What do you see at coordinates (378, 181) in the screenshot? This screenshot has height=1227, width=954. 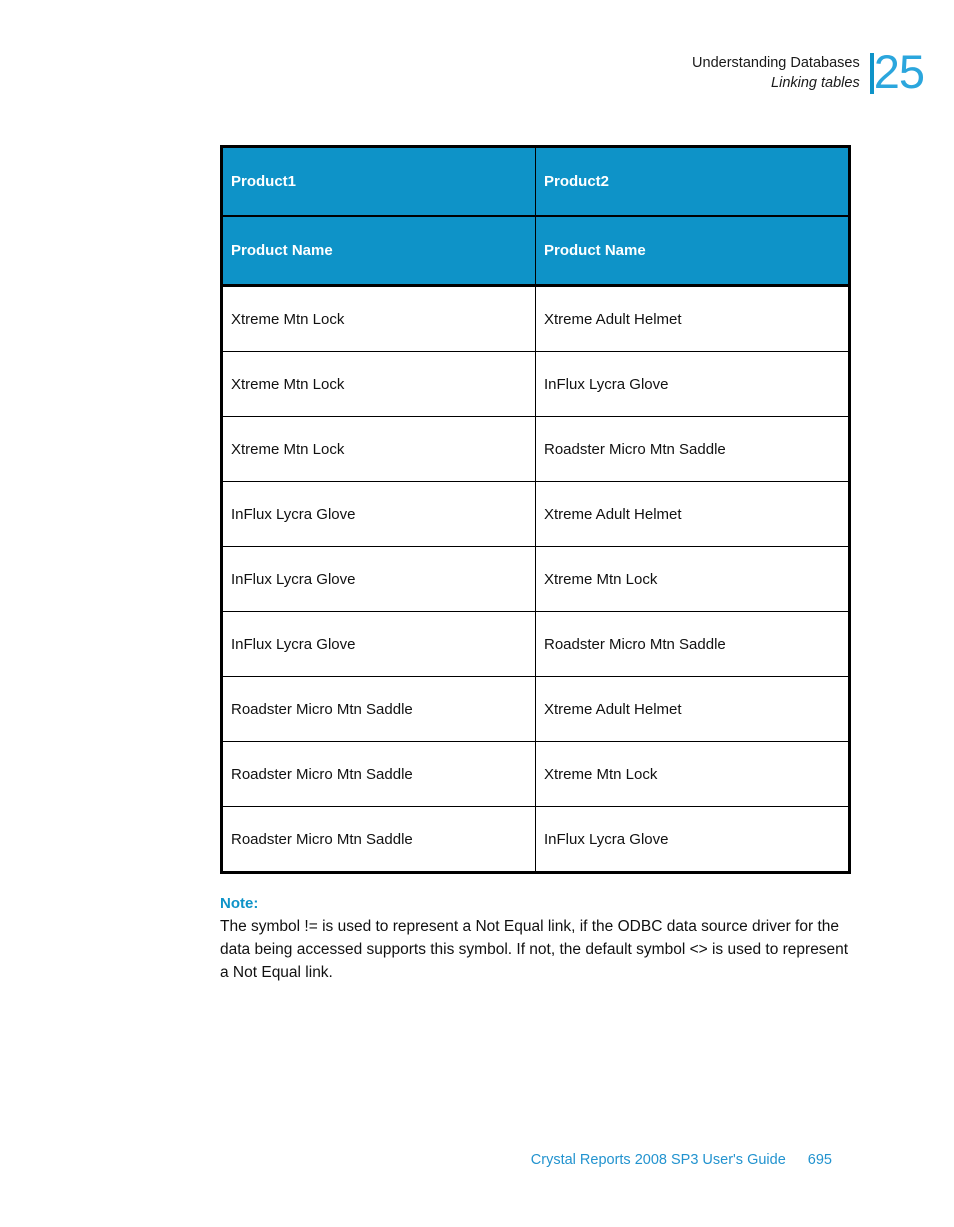 I see `group-header-product1: Product1` at bounding box center [378, 181].